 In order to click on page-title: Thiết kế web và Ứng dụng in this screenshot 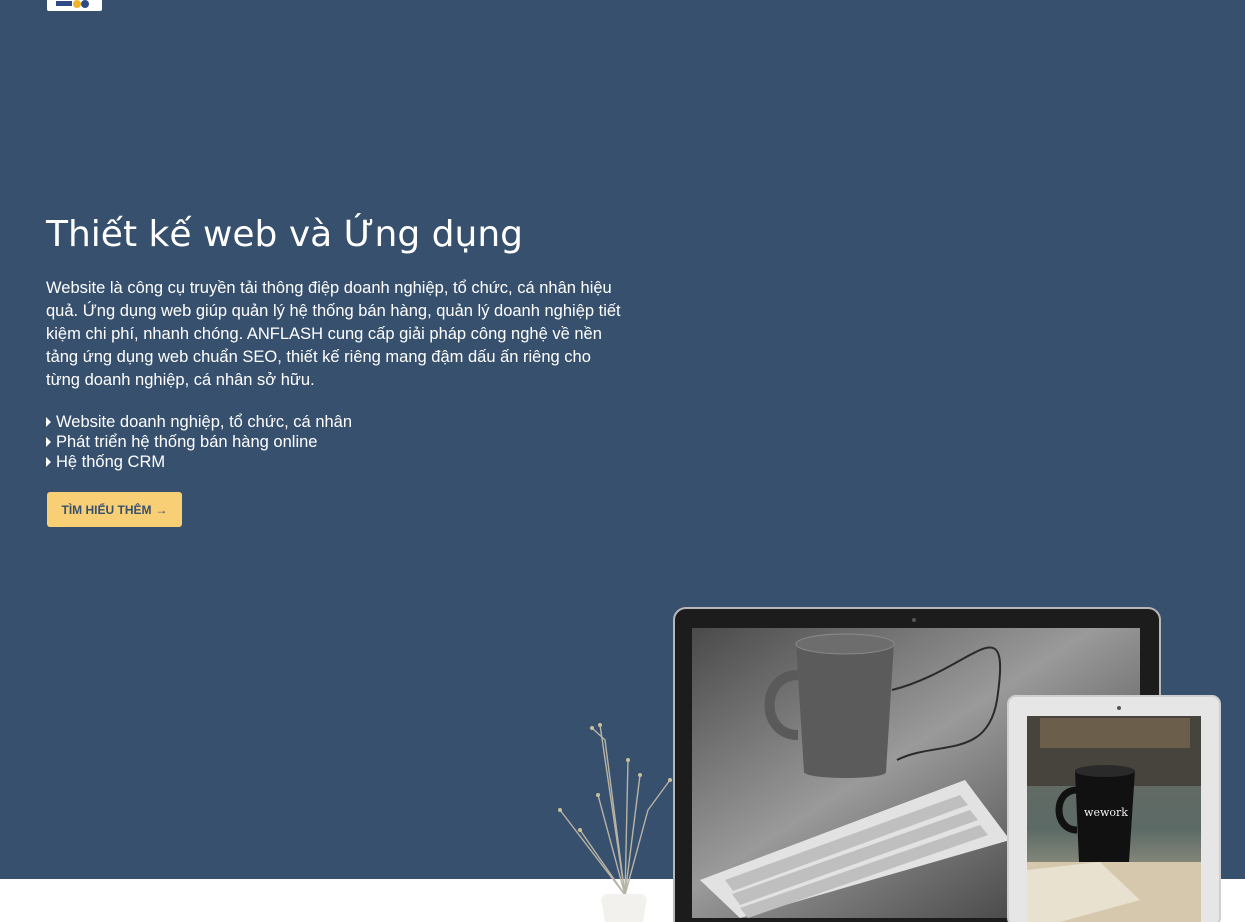, I will do `click(284, 234)`.